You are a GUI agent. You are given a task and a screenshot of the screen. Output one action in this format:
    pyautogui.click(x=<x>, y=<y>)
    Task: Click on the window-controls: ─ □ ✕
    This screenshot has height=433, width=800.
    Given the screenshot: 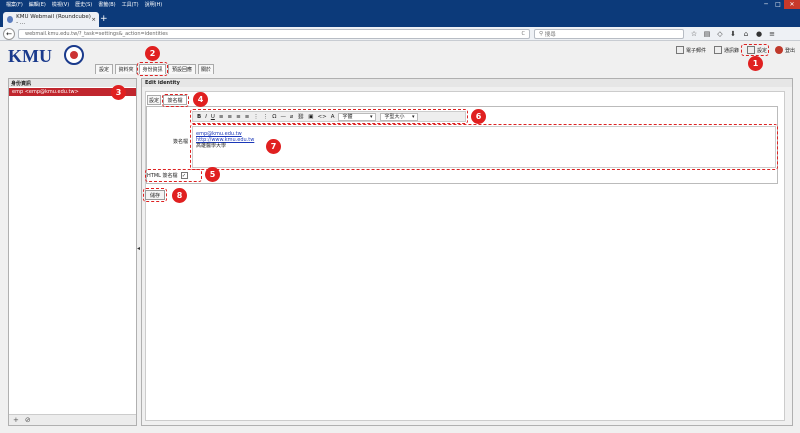 What is the action you would take?
    pyautogui.click(x=780, y=4)
    